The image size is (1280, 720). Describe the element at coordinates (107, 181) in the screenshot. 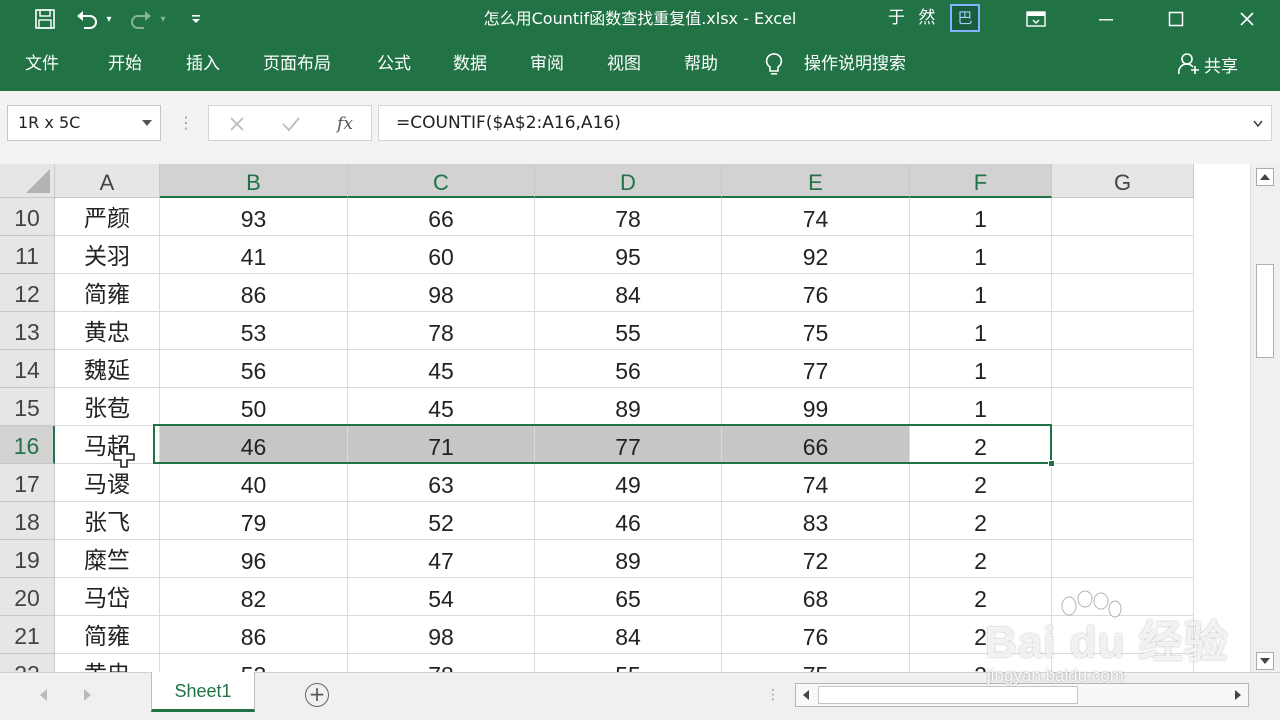

I see `column-header-a: A` at that location.